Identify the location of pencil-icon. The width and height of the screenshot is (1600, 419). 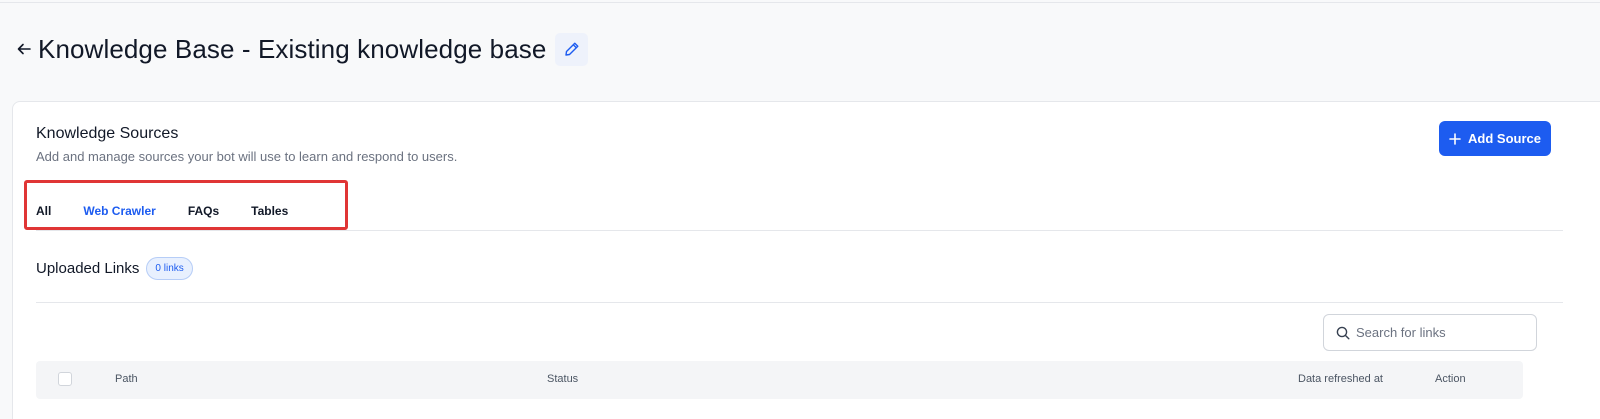
(572, 49).